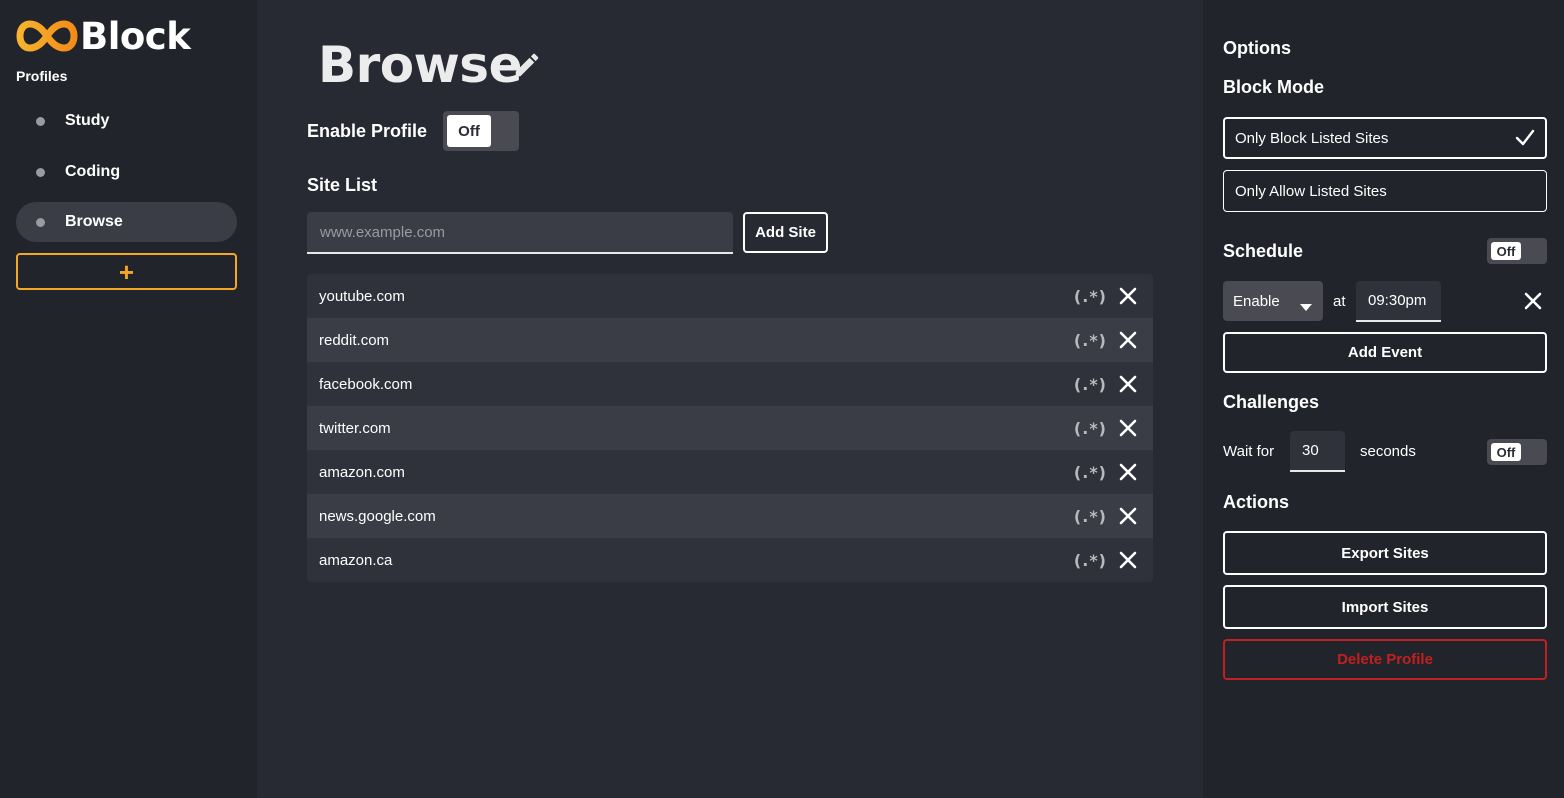 Image resolution: width=1564 pixels, height=798 pixels. I want to click on wait-seconds-input: 30, so click(1317, 451).